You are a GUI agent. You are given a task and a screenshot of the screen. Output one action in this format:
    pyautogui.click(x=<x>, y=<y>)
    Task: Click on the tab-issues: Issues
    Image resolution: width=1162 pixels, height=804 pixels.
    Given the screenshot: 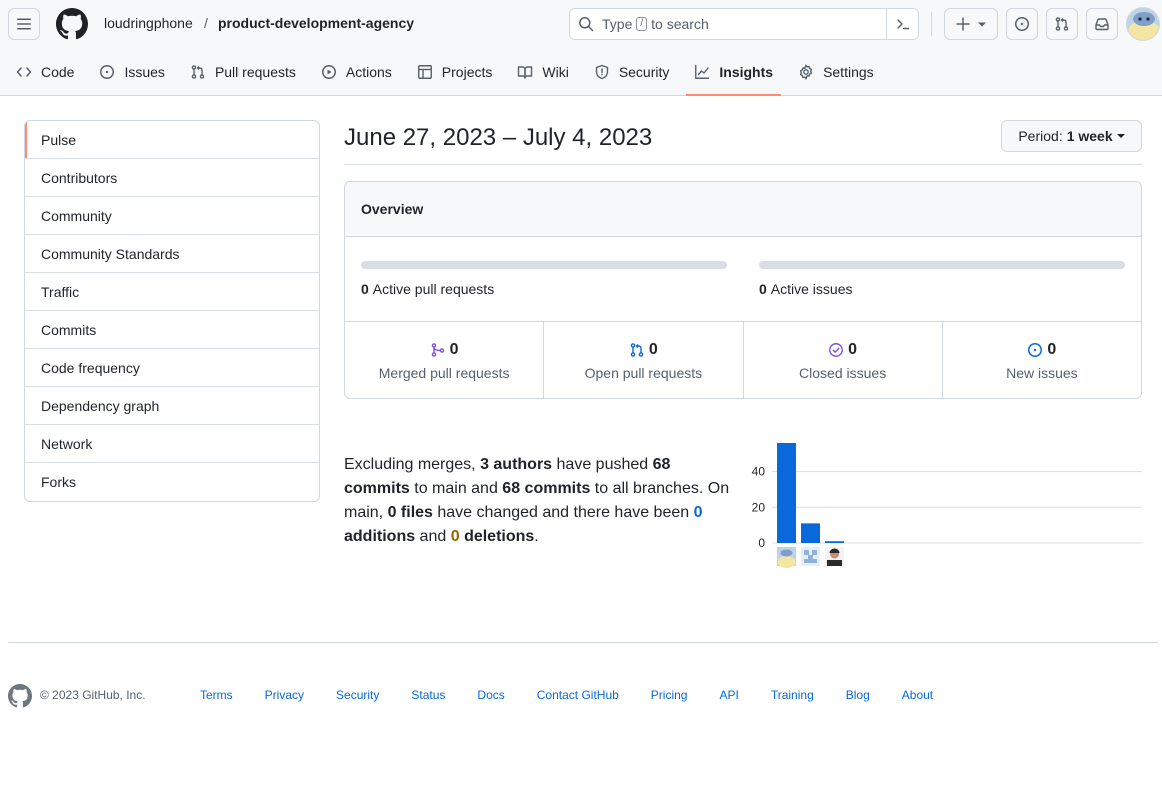 What is the action you would take?
    pyautogui.click(x=131, y=72)
    